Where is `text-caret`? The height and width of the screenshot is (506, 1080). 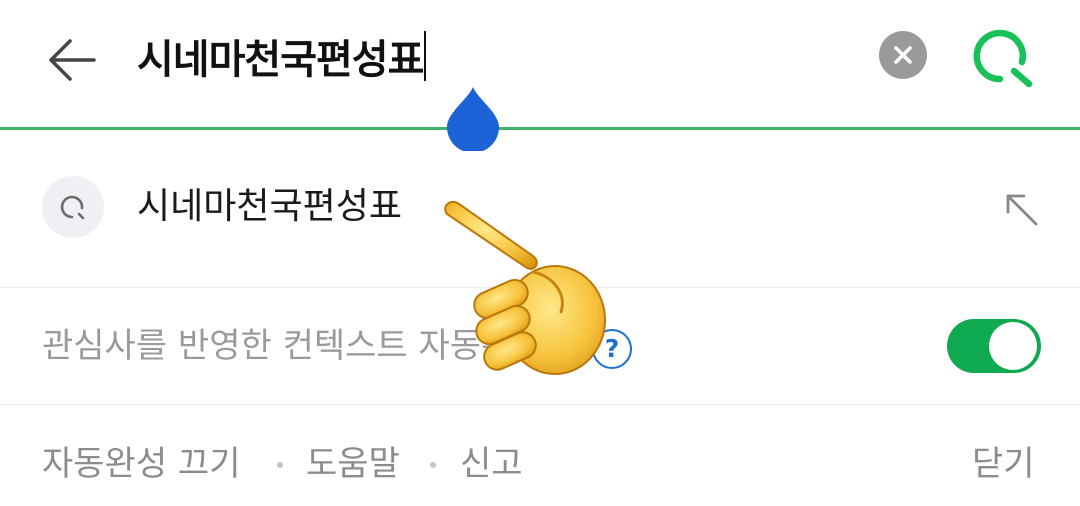 text-caret is located at coordinates (425, 56).